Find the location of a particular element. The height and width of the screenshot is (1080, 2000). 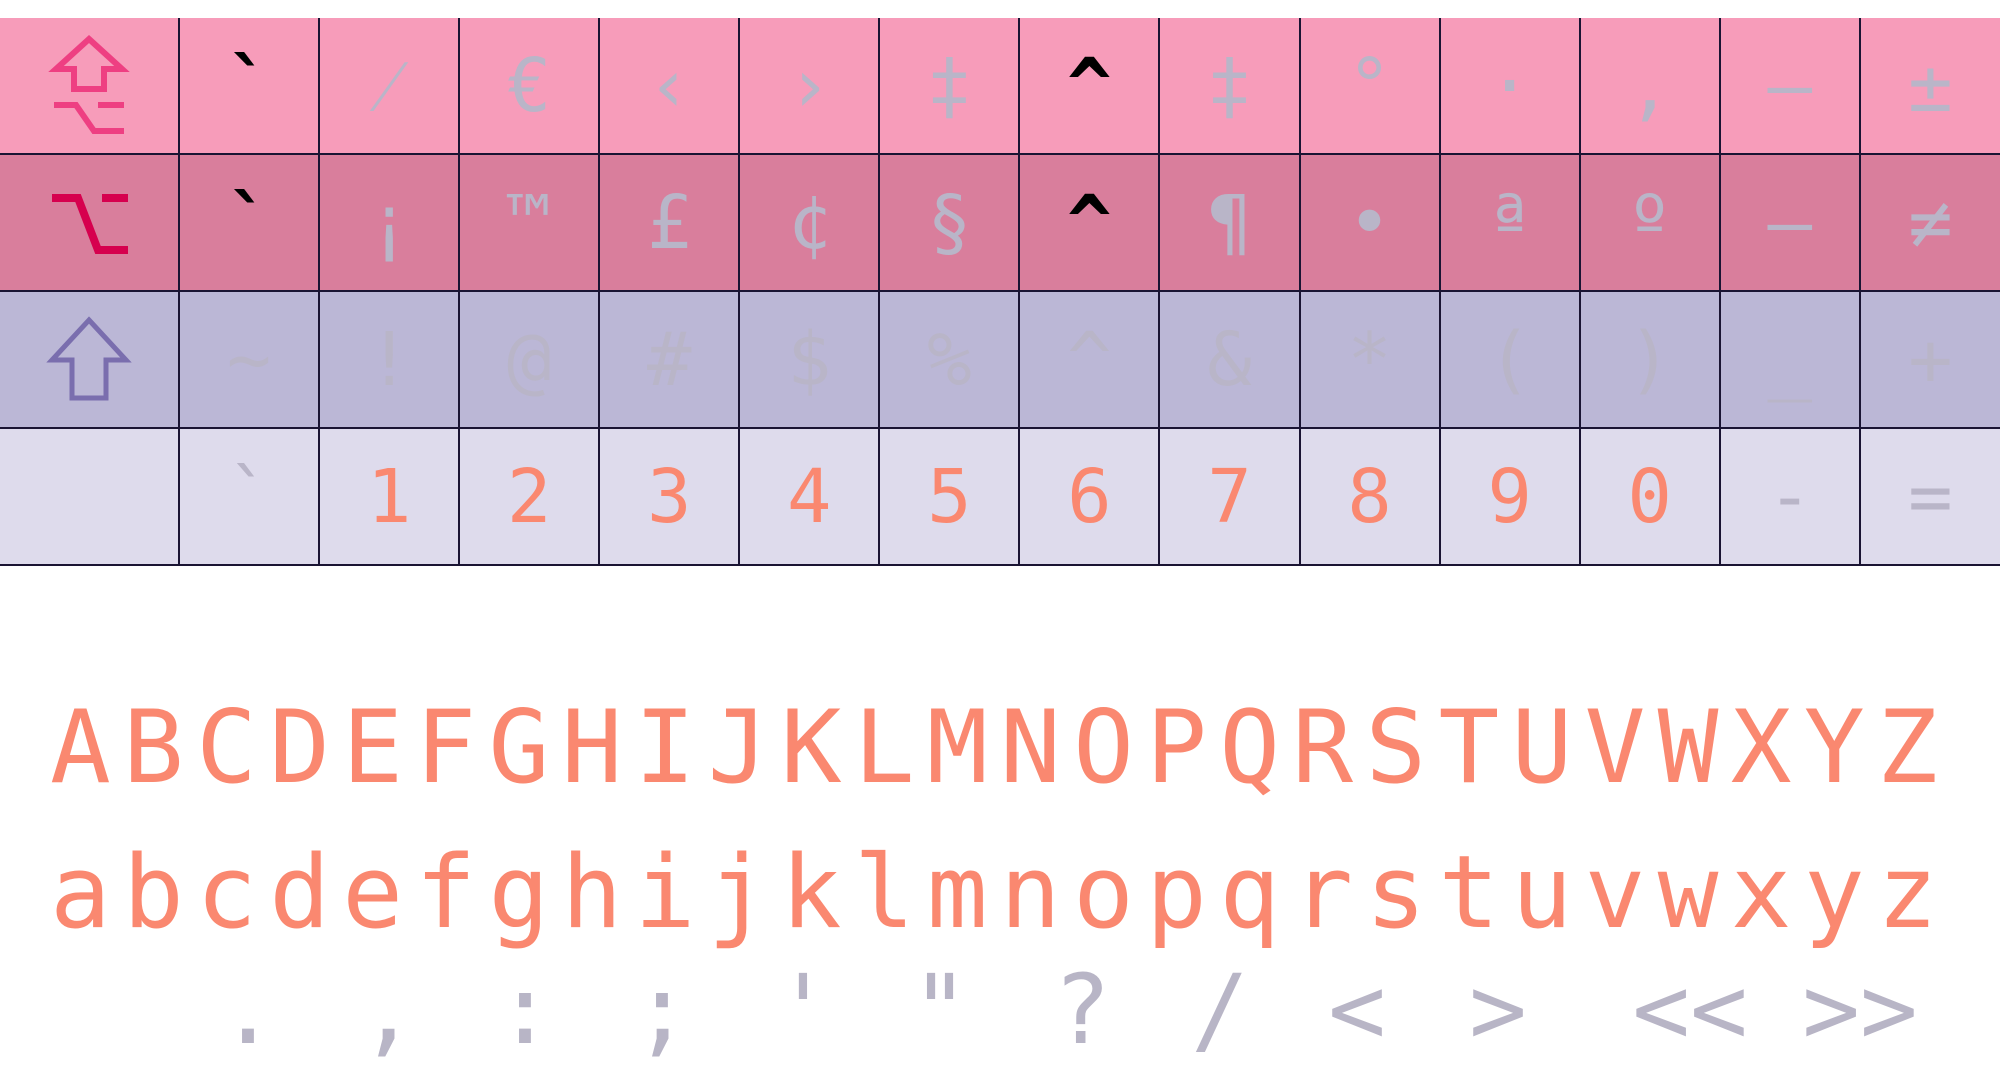

key-glyph: 3 is located at coordinates (669, 496).